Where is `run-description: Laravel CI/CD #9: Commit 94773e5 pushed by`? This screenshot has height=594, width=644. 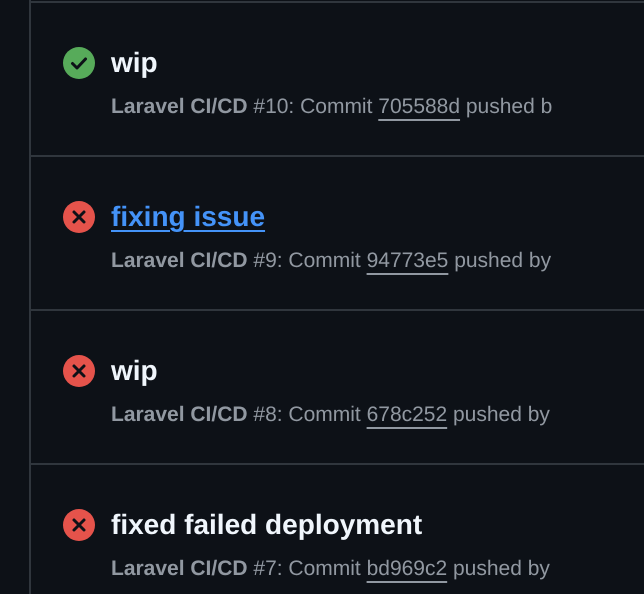
run-description: Laravel CI/CD #9: Commit 94773e5 pushed by is located at coordinates (331, 261).